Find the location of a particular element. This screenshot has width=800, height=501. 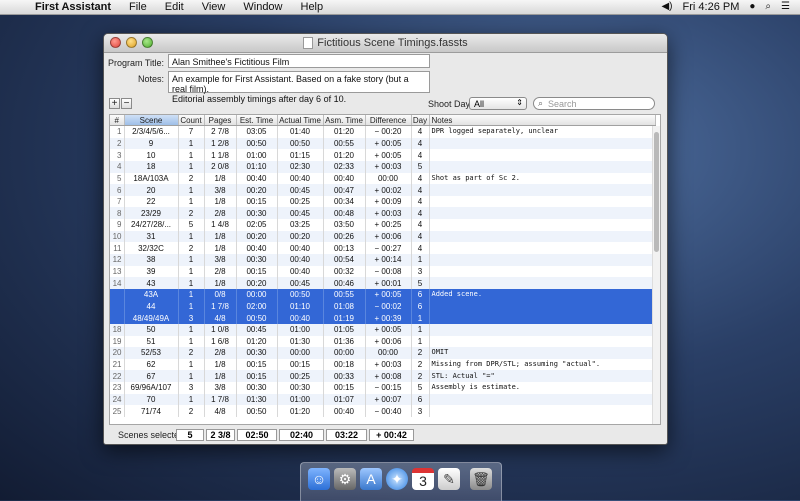

col-header-est-time: Est. Time is located at coordinates (257, 120).